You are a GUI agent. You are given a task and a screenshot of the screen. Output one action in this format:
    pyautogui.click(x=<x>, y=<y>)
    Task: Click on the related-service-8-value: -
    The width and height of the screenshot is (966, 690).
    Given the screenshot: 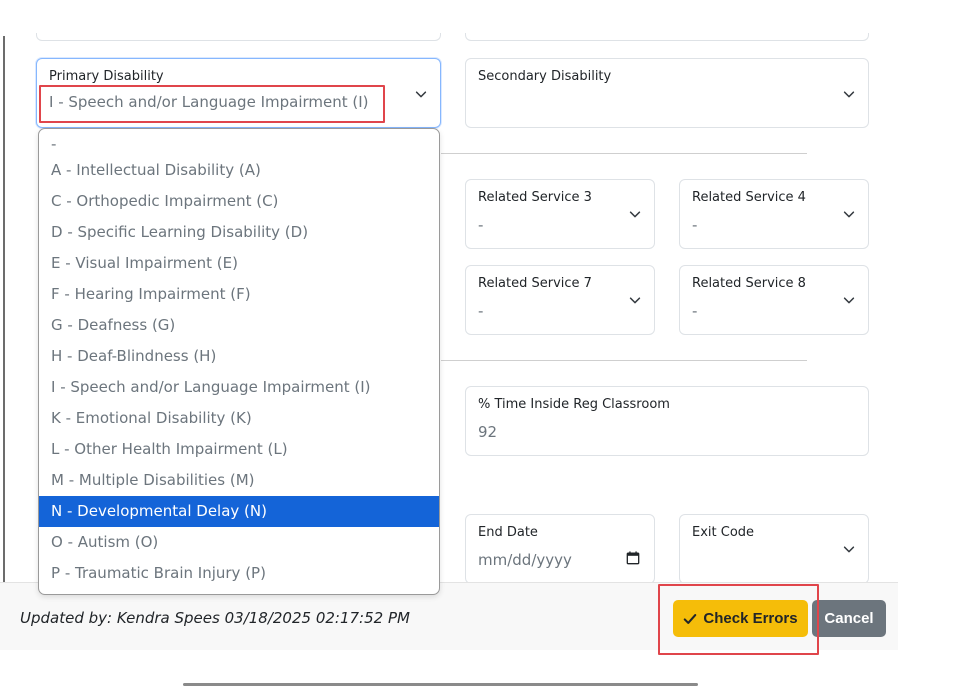 What is the action you would take?
    pyautogui.click(x=695, y=311)
    